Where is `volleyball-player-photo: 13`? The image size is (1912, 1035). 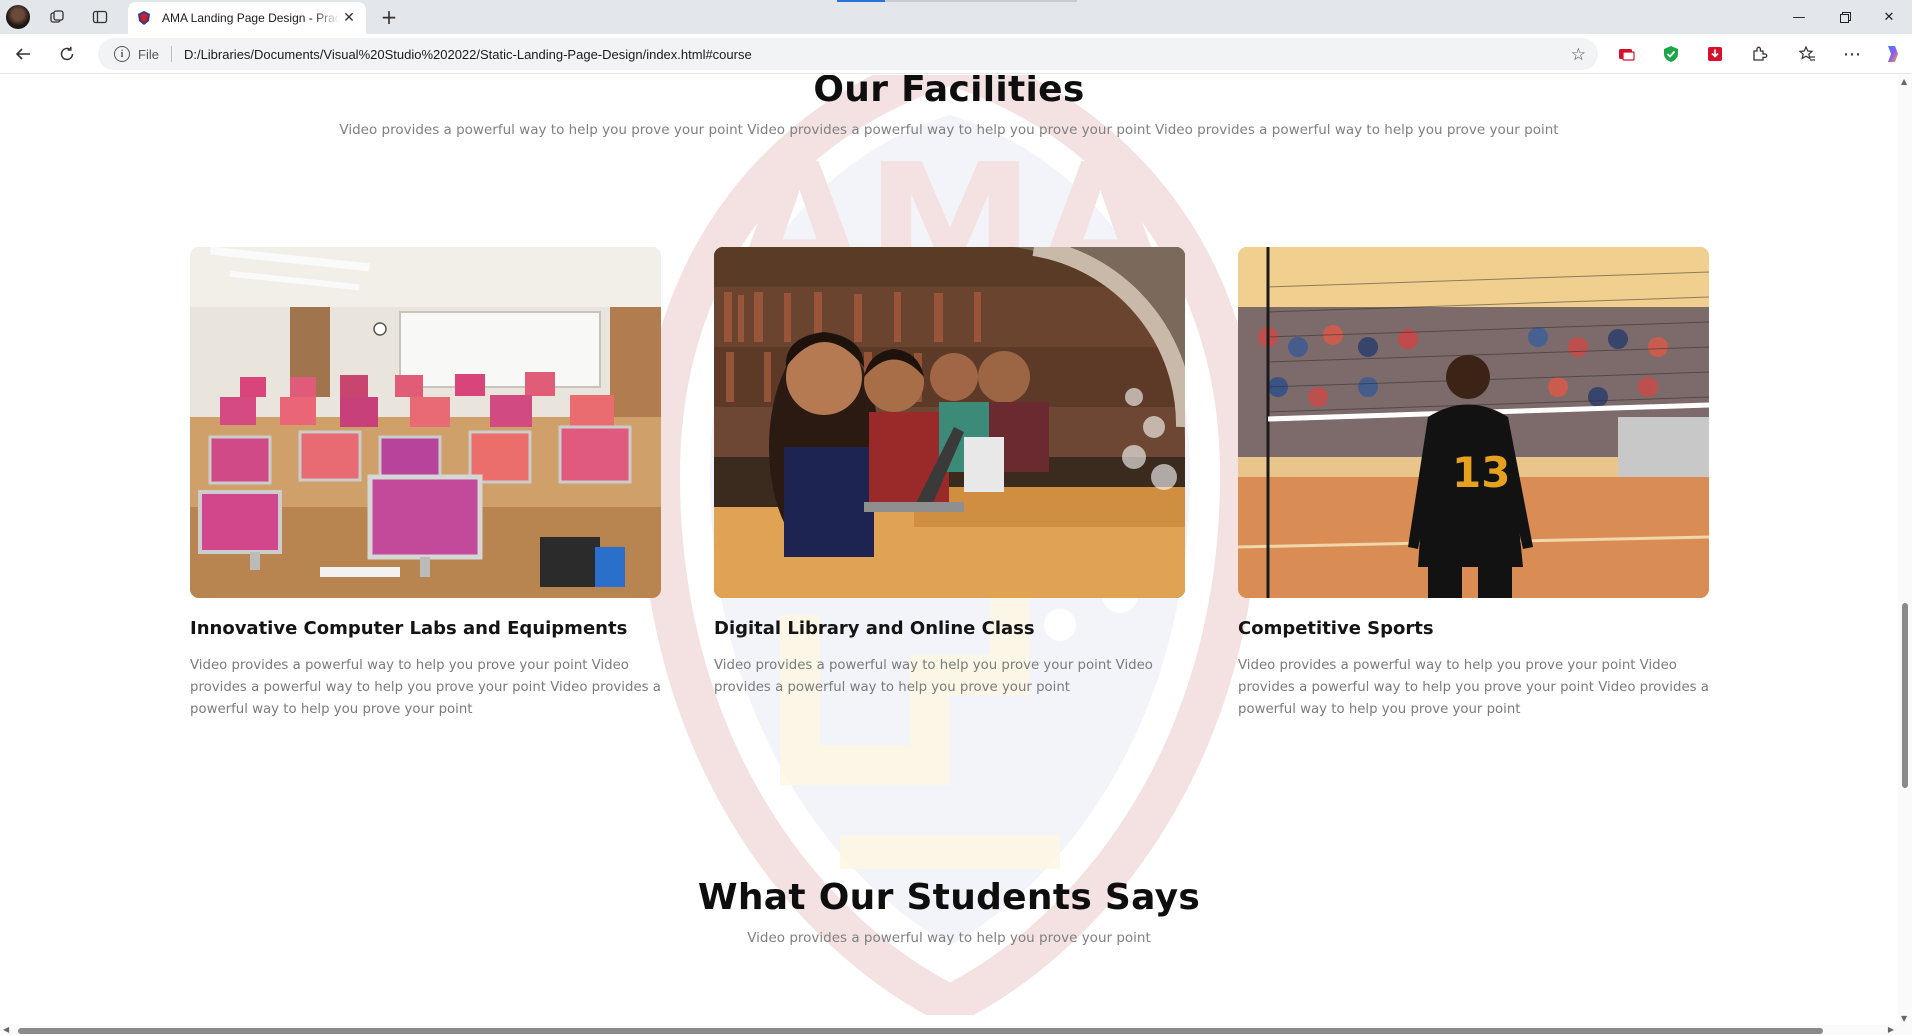 volleyball-player-photo: 13 is located at coordinates (1473, 422).